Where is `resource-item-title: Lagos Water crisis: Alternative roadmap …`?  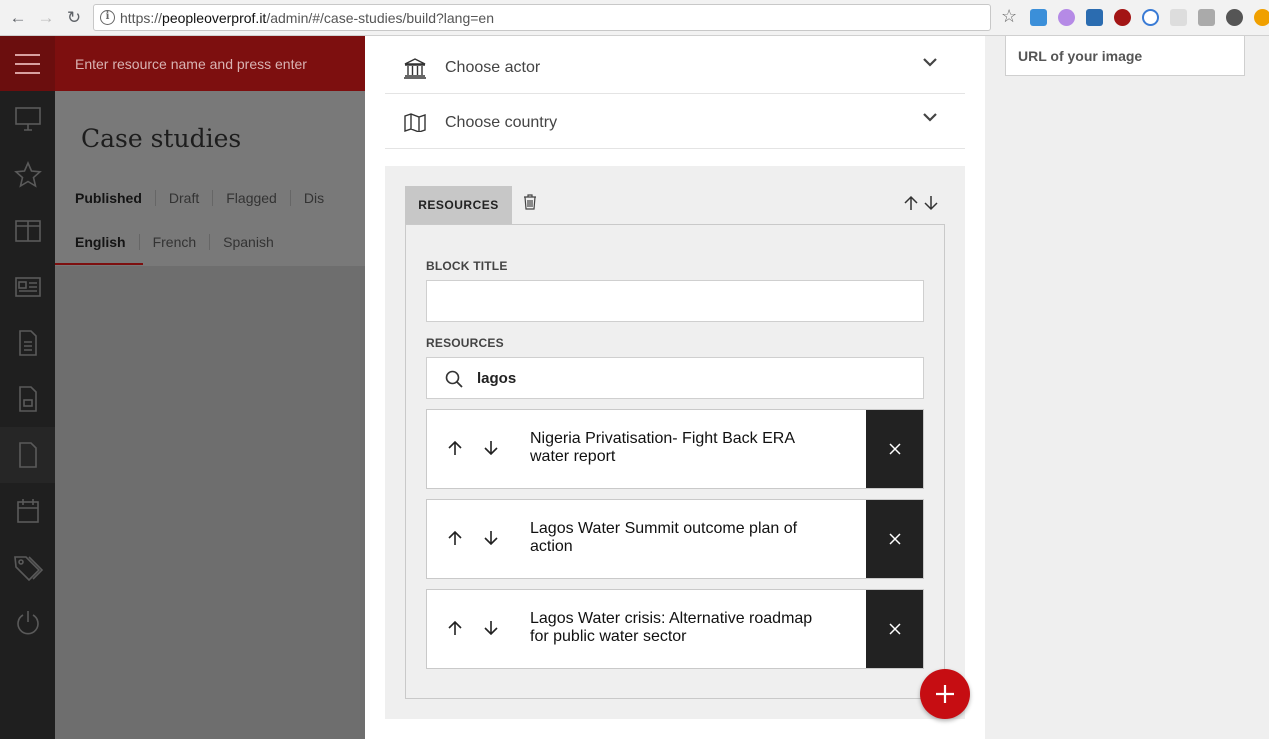 resource-item-title: Lagos Water crisis: Alternative roadmap … is located at coordinates (671, 627).